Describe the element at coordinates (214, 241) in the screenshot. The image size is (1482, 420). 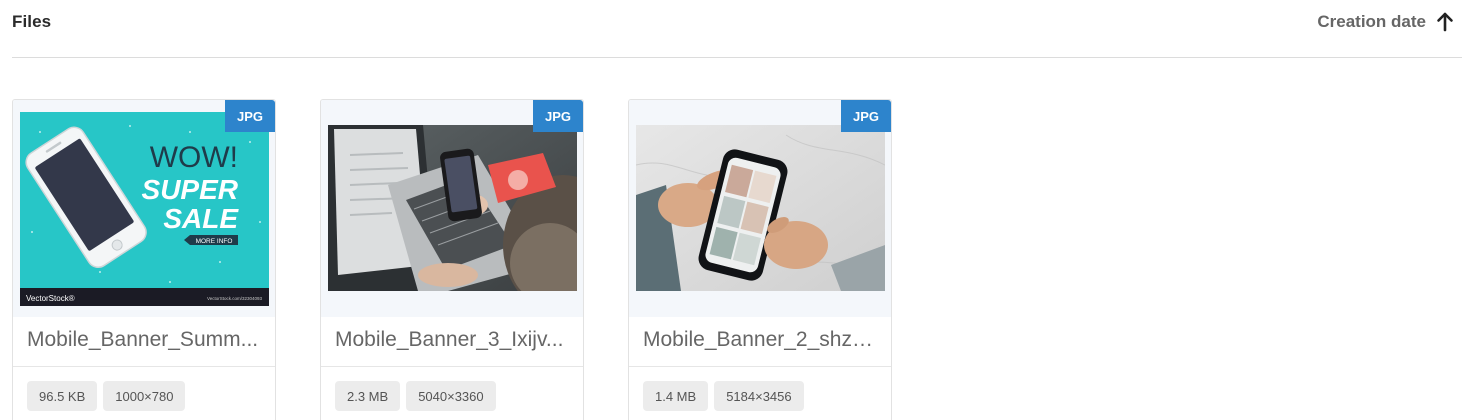
I see `thumbnail-more-info: MORE INFO` at that location.